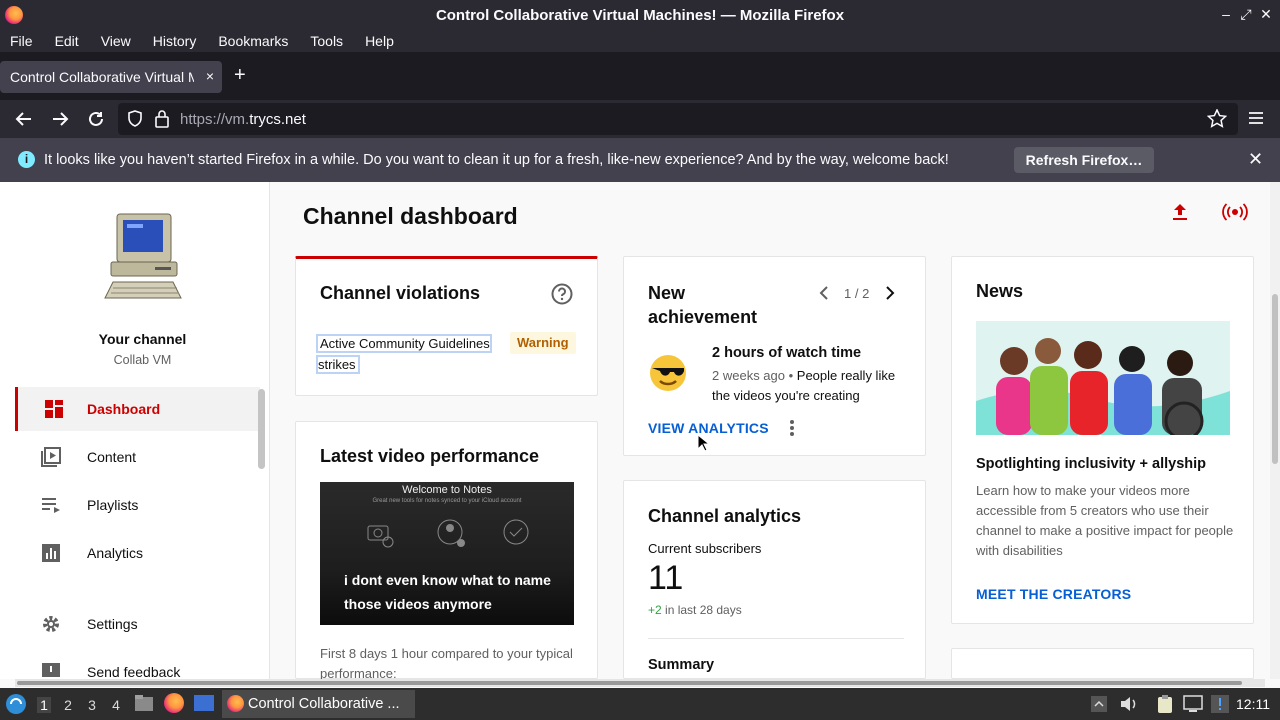 This screenshot has height=720, width=1280. Describe the element at coordinates (137, 457) in the screenshot. I see `sidebar-item-content: Content` at that location.